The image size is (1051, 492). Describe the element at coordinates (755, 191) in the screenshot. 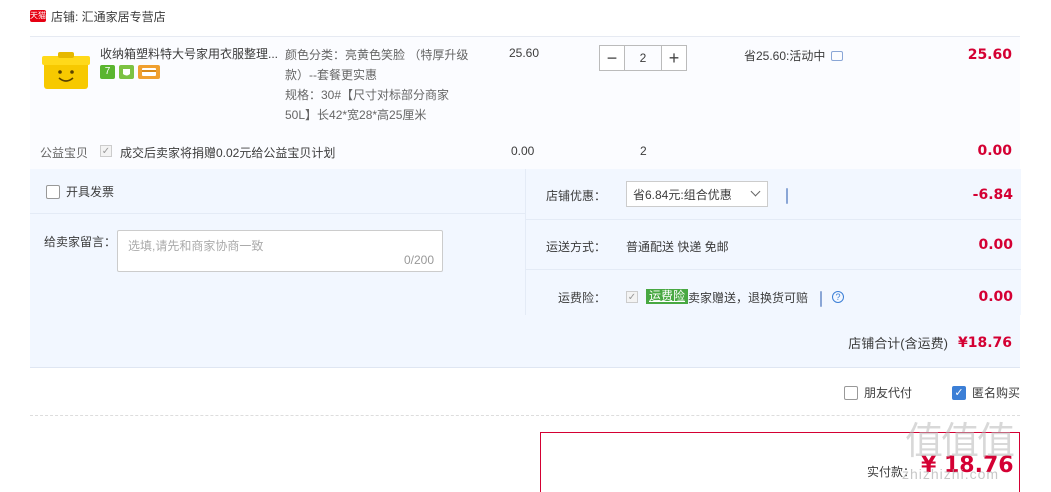

I see `chevron-down-icon` at that location.